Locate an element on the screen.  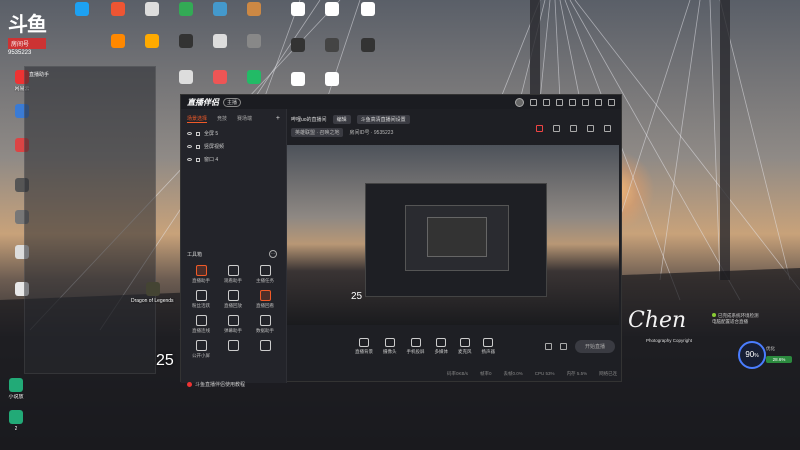
game-icon is located at coordinates (153, 289).